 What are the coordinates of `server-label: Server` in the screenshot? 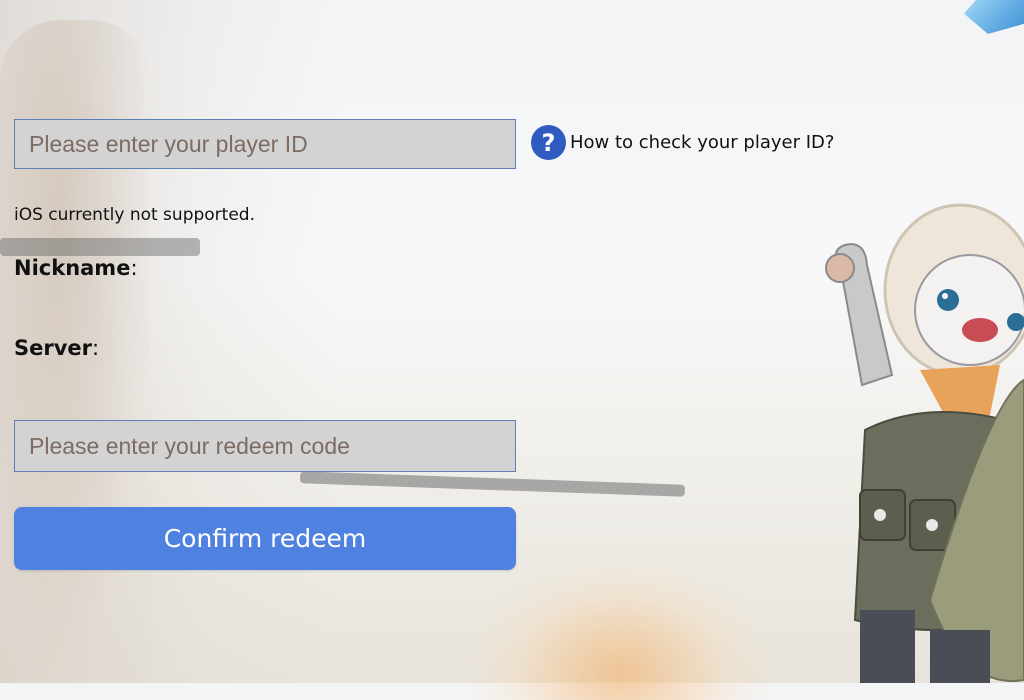 It's located at (53, 348).